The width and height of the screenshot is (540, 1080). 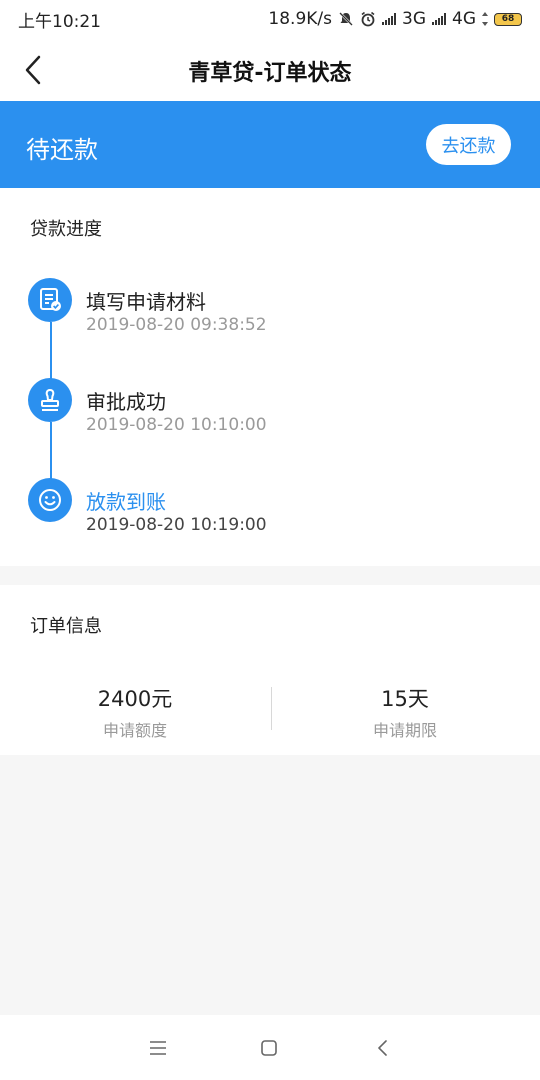 I want to click on sim2-network: 4G, so click(x=464, y=19).